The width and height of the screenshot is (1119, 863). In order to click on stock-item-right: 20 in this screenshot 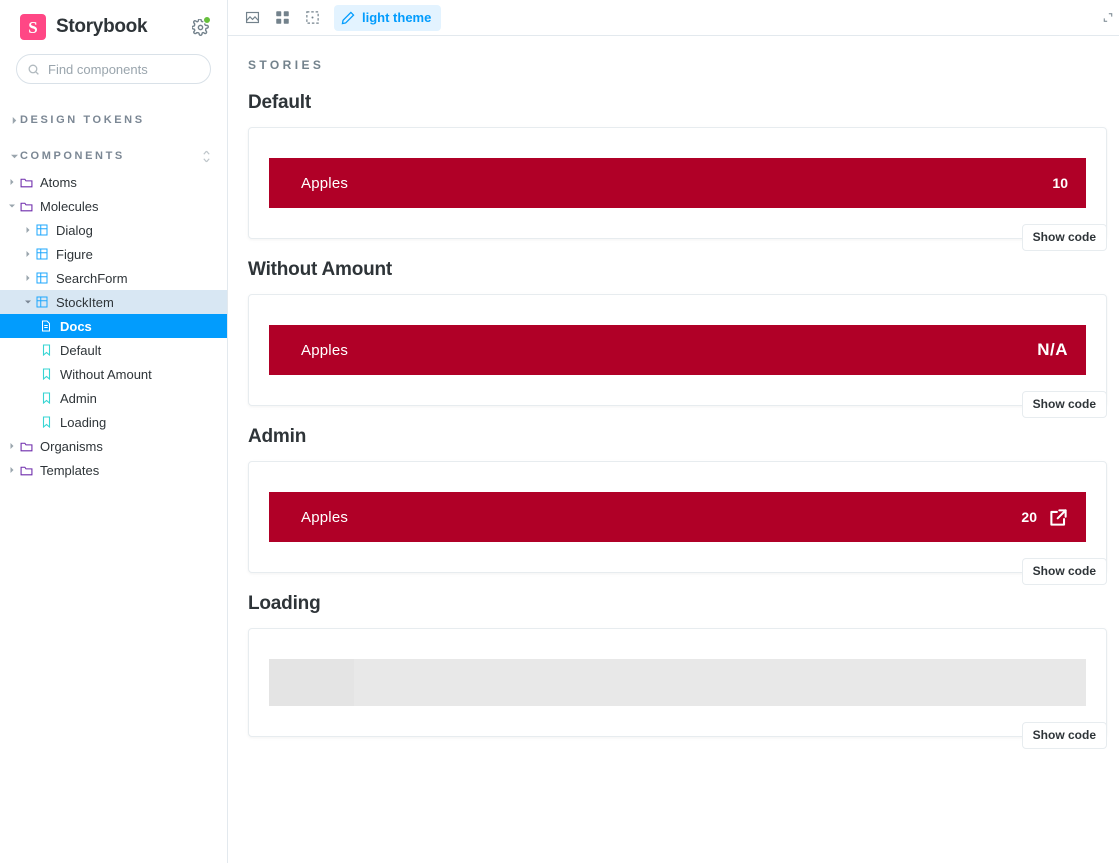, I will do `click(1044, 517)`.